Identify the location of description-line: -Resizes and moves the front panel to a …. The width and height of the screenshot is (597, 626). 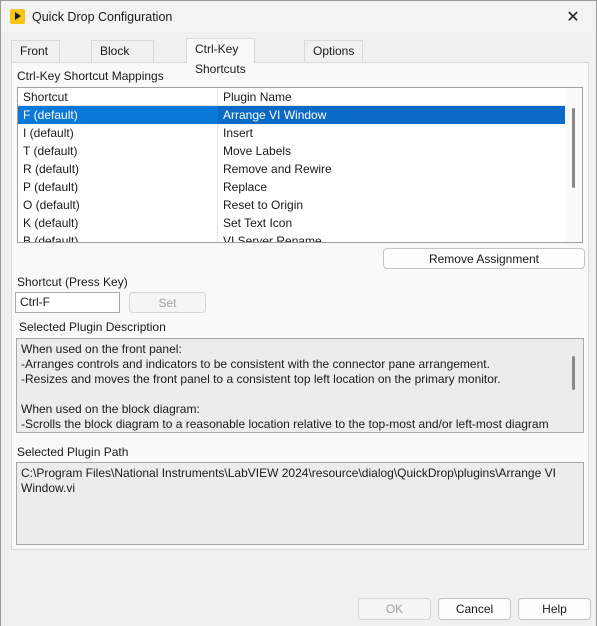
(261, 379).